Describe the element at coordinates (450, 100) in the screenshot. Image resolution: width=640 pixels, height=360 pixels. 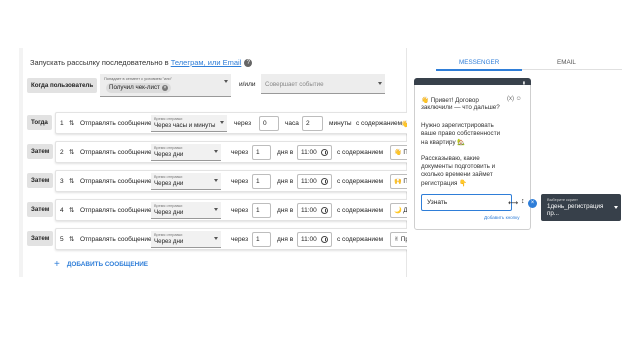
I see `preview-text: 👋 Привет! Договор` at that location.